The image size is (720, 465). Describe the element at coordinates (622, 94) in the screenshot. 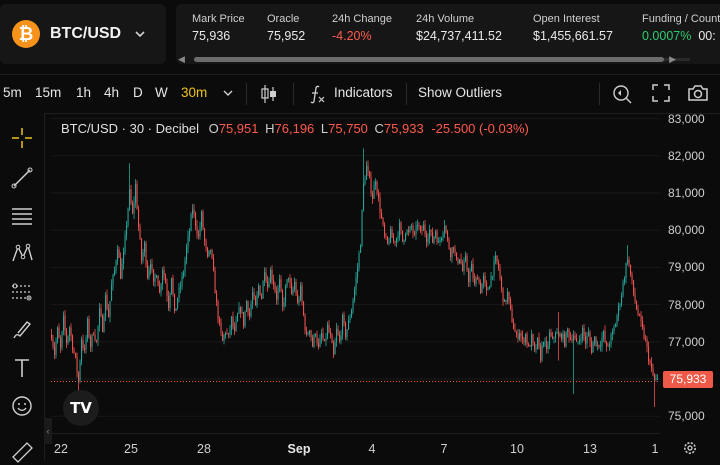

I see `replay-icon` at that location.